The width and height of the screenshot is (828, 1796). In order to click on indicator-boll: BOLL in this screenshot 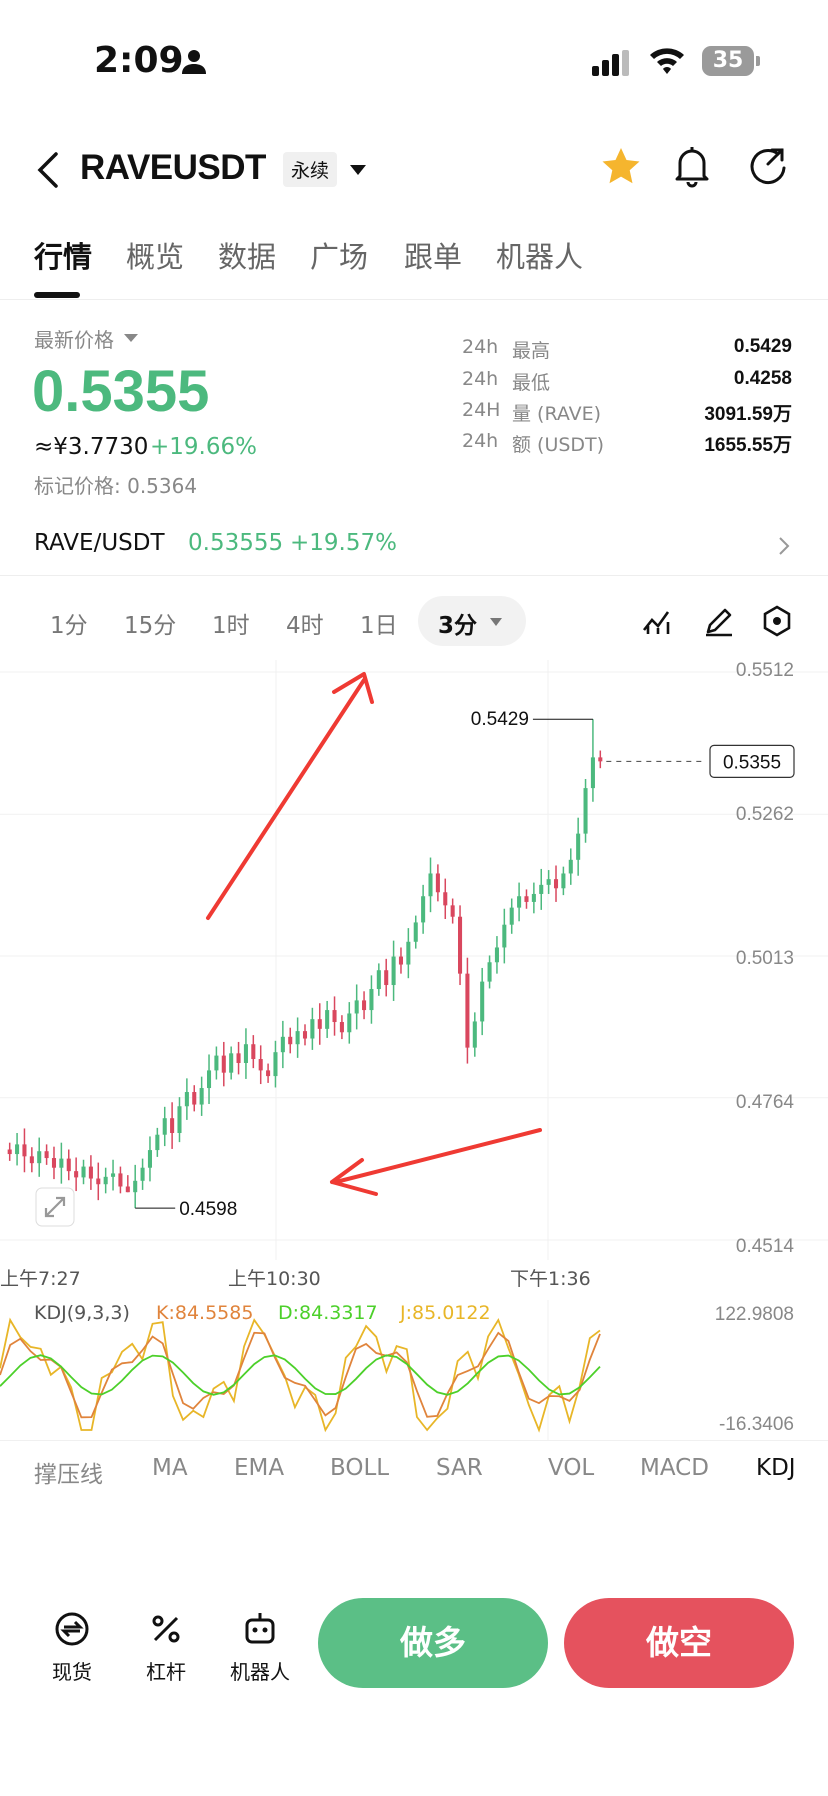, I will do `click(359, 1468)`.